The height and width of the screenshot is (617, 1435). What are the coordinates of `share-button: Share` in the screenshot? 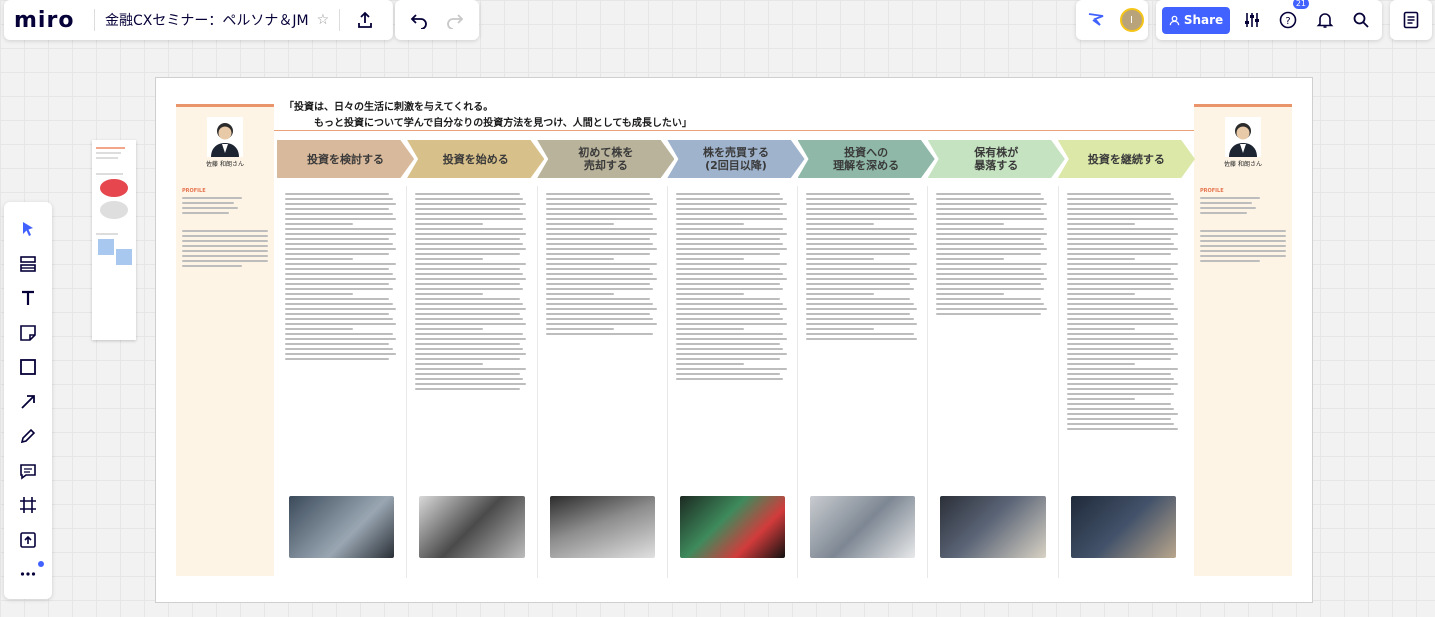 It's located at (1196, 20).